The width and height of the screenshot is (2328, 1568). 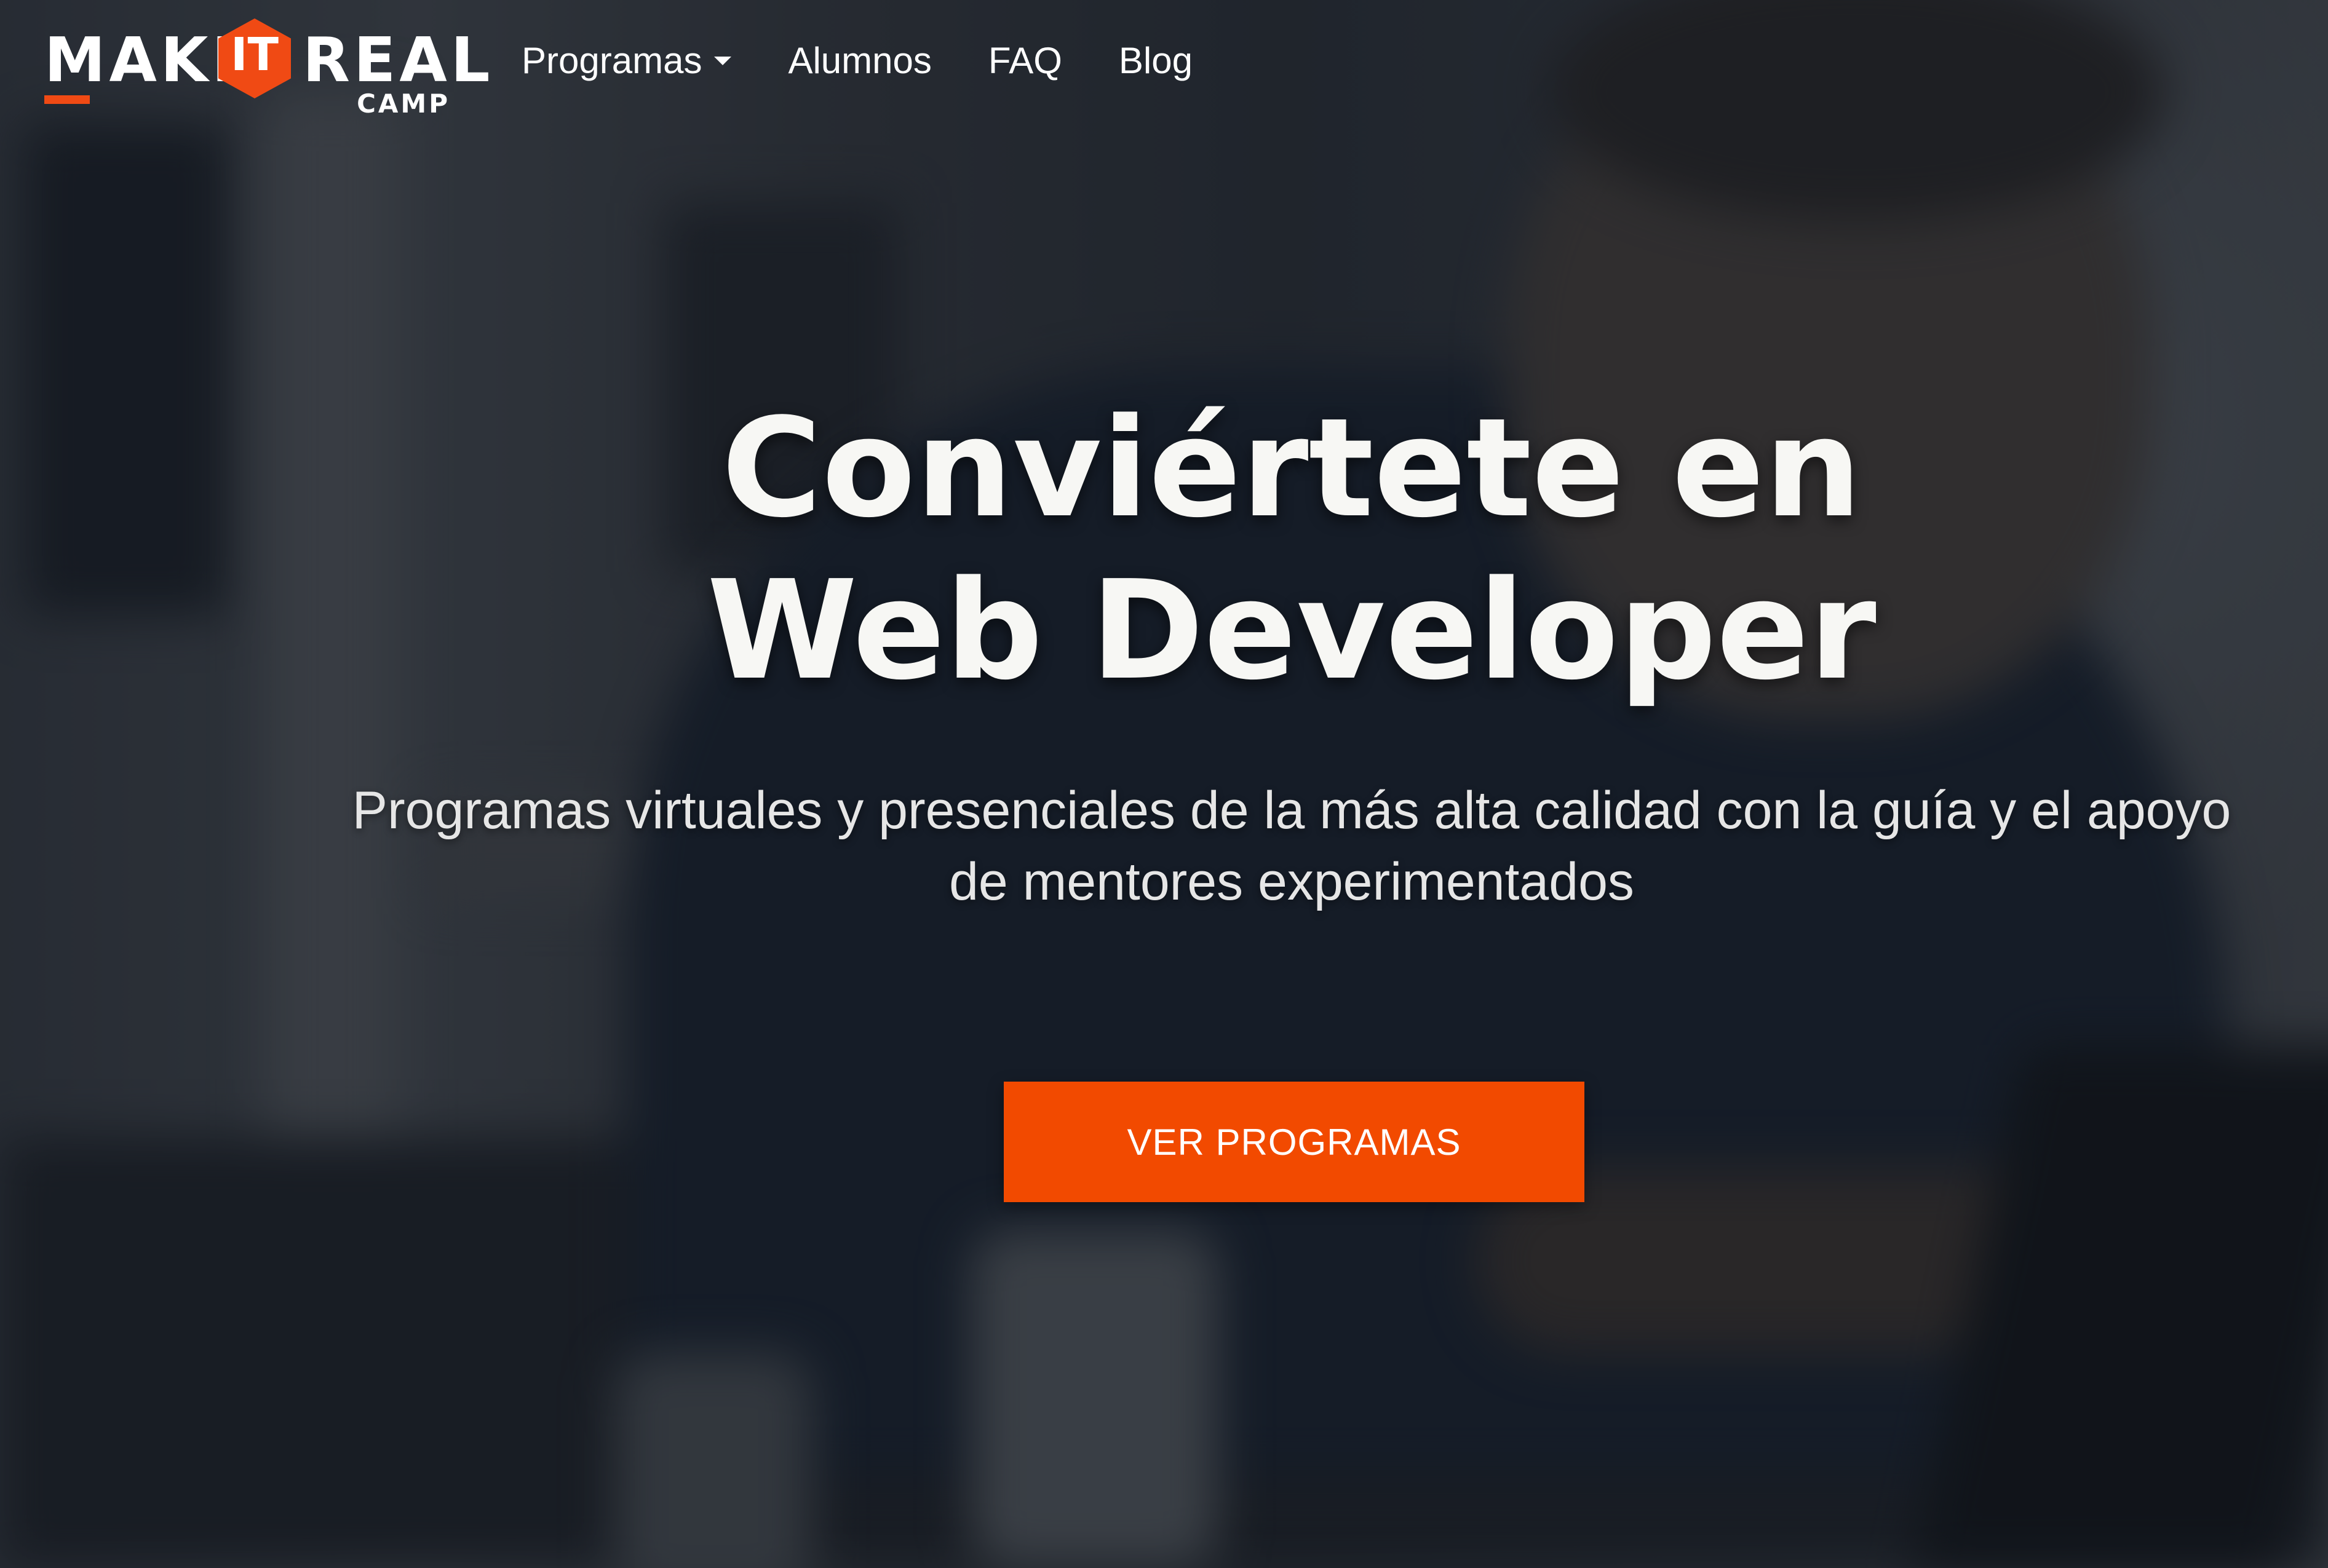 I want to click on nav-item-programas-label: Programas, so click(x=612, y=60).